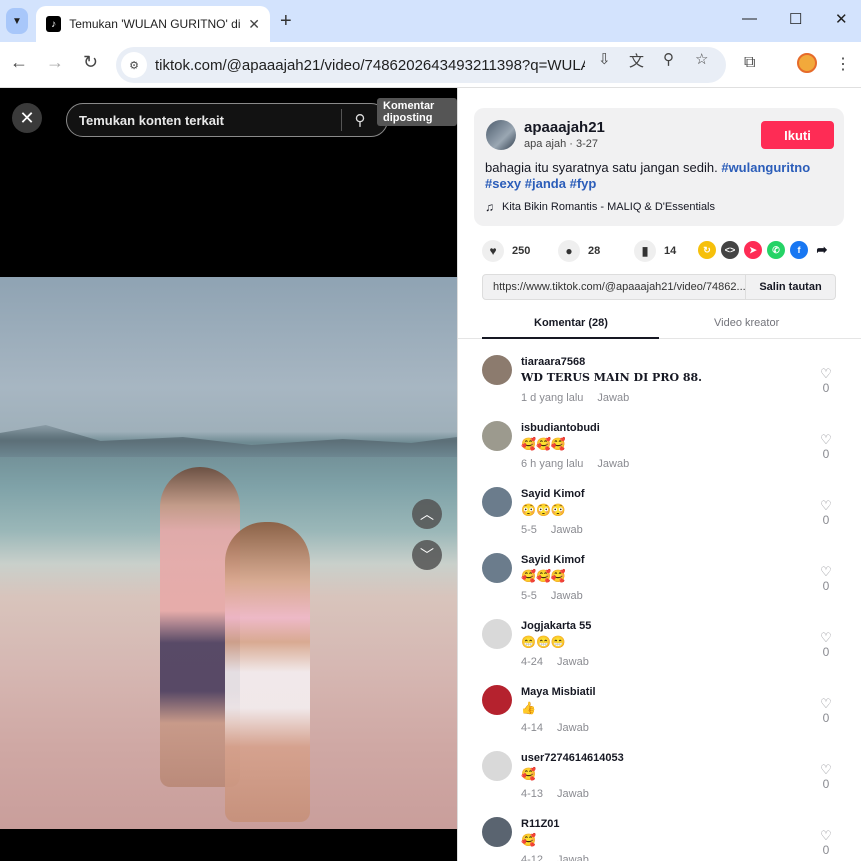  I want to click on window-close-icon: ✕, so click(841, 19).